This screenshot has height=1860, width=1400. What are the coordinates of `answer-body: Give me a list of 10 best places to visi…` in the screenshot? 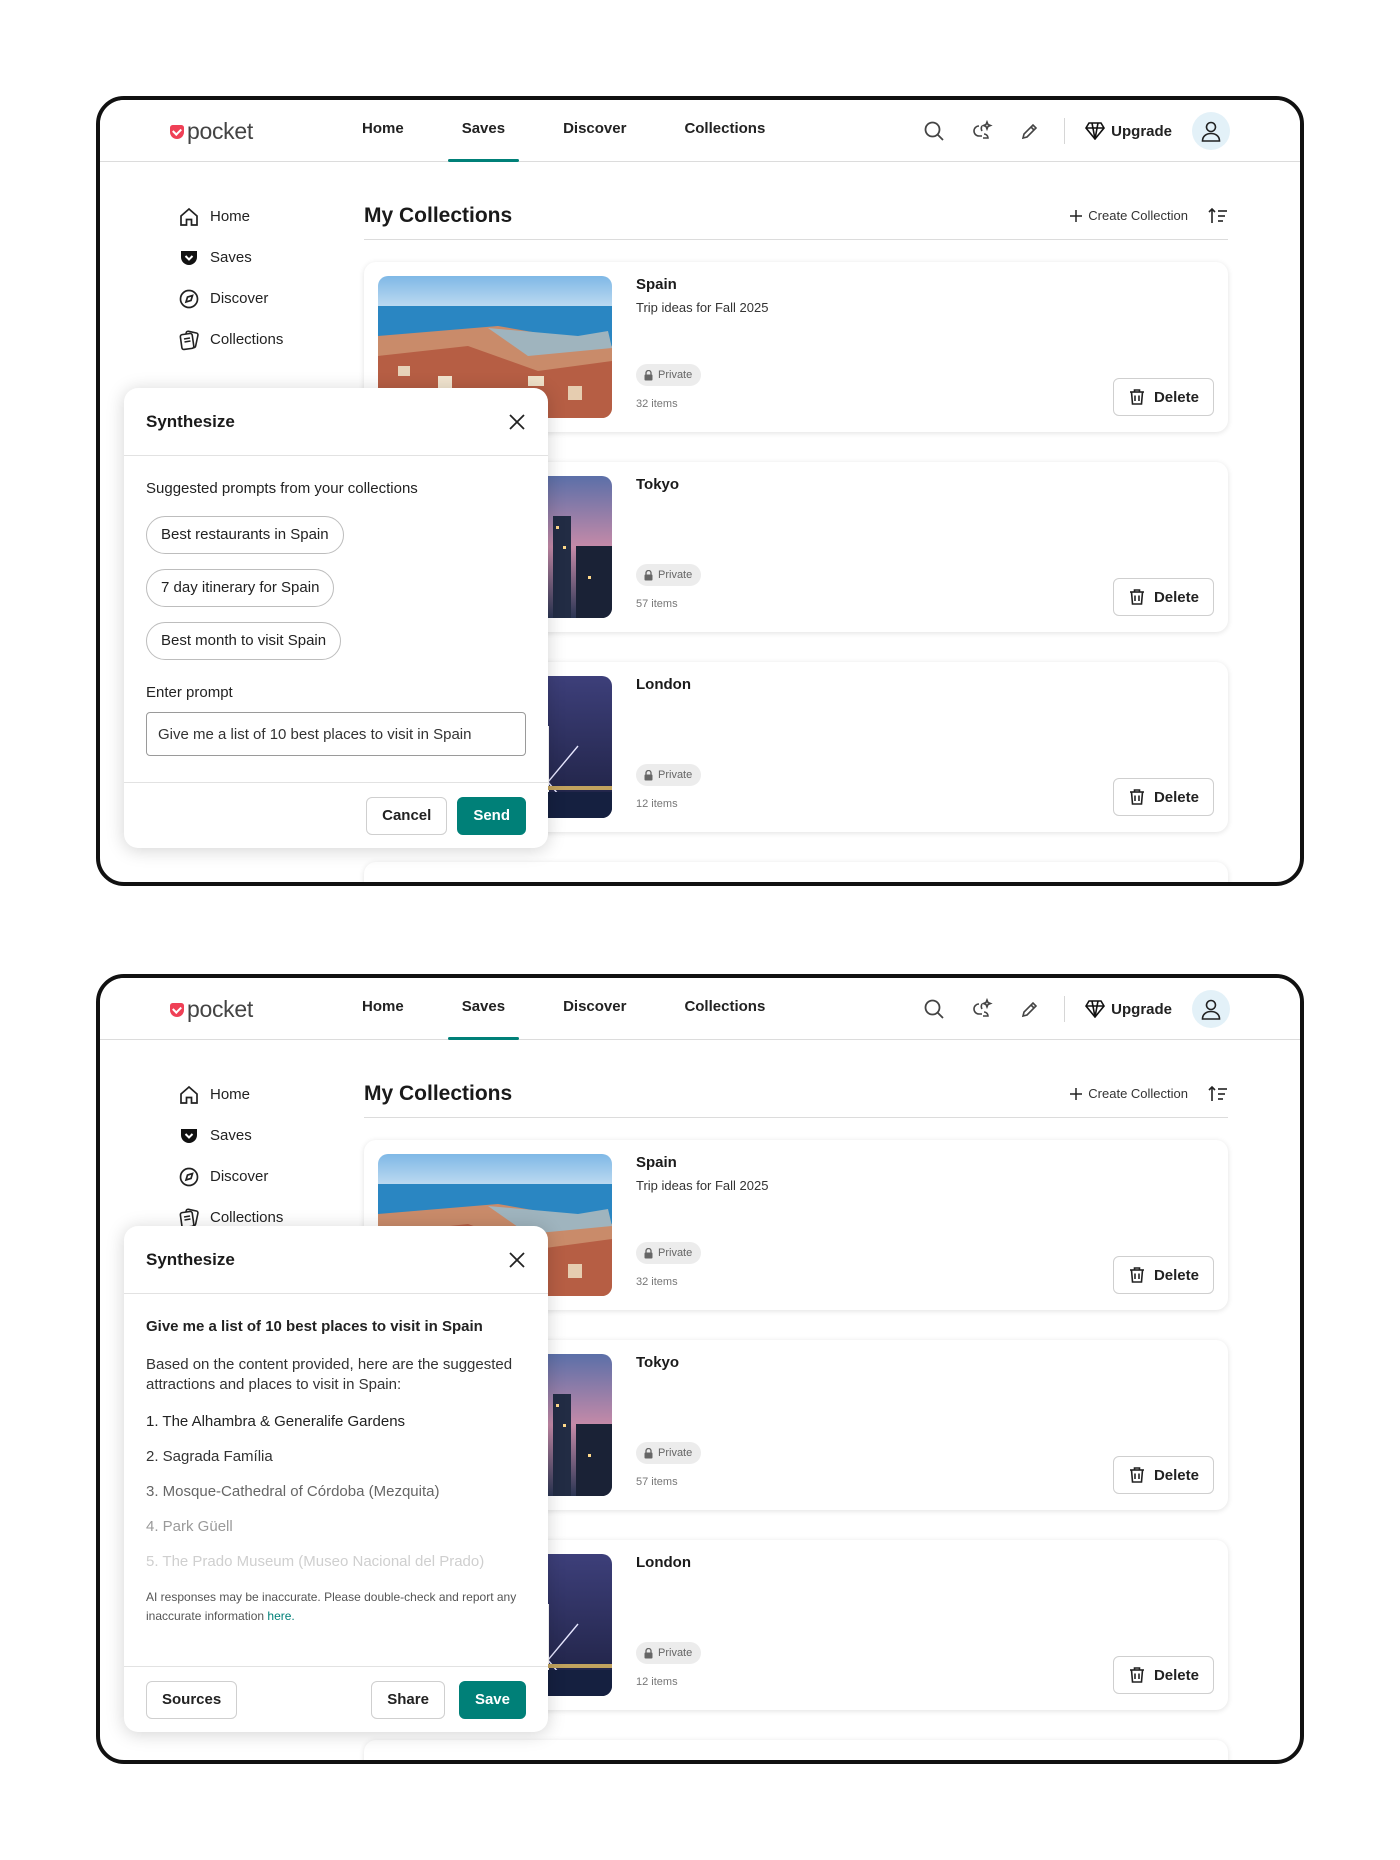 It's located at (336, 1472).